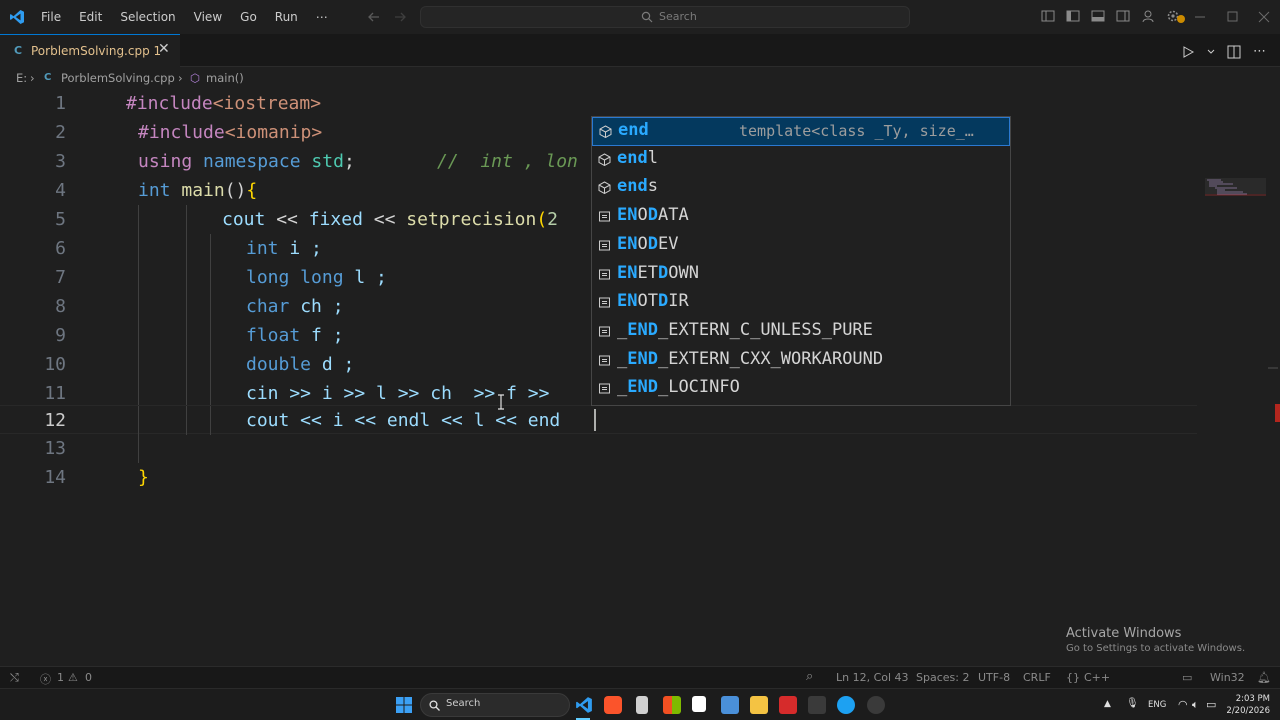  What do you see at coordinates (147, 17) in the screenshot?
I see `menu-selection: Selection` at bounding box center [147, 17].